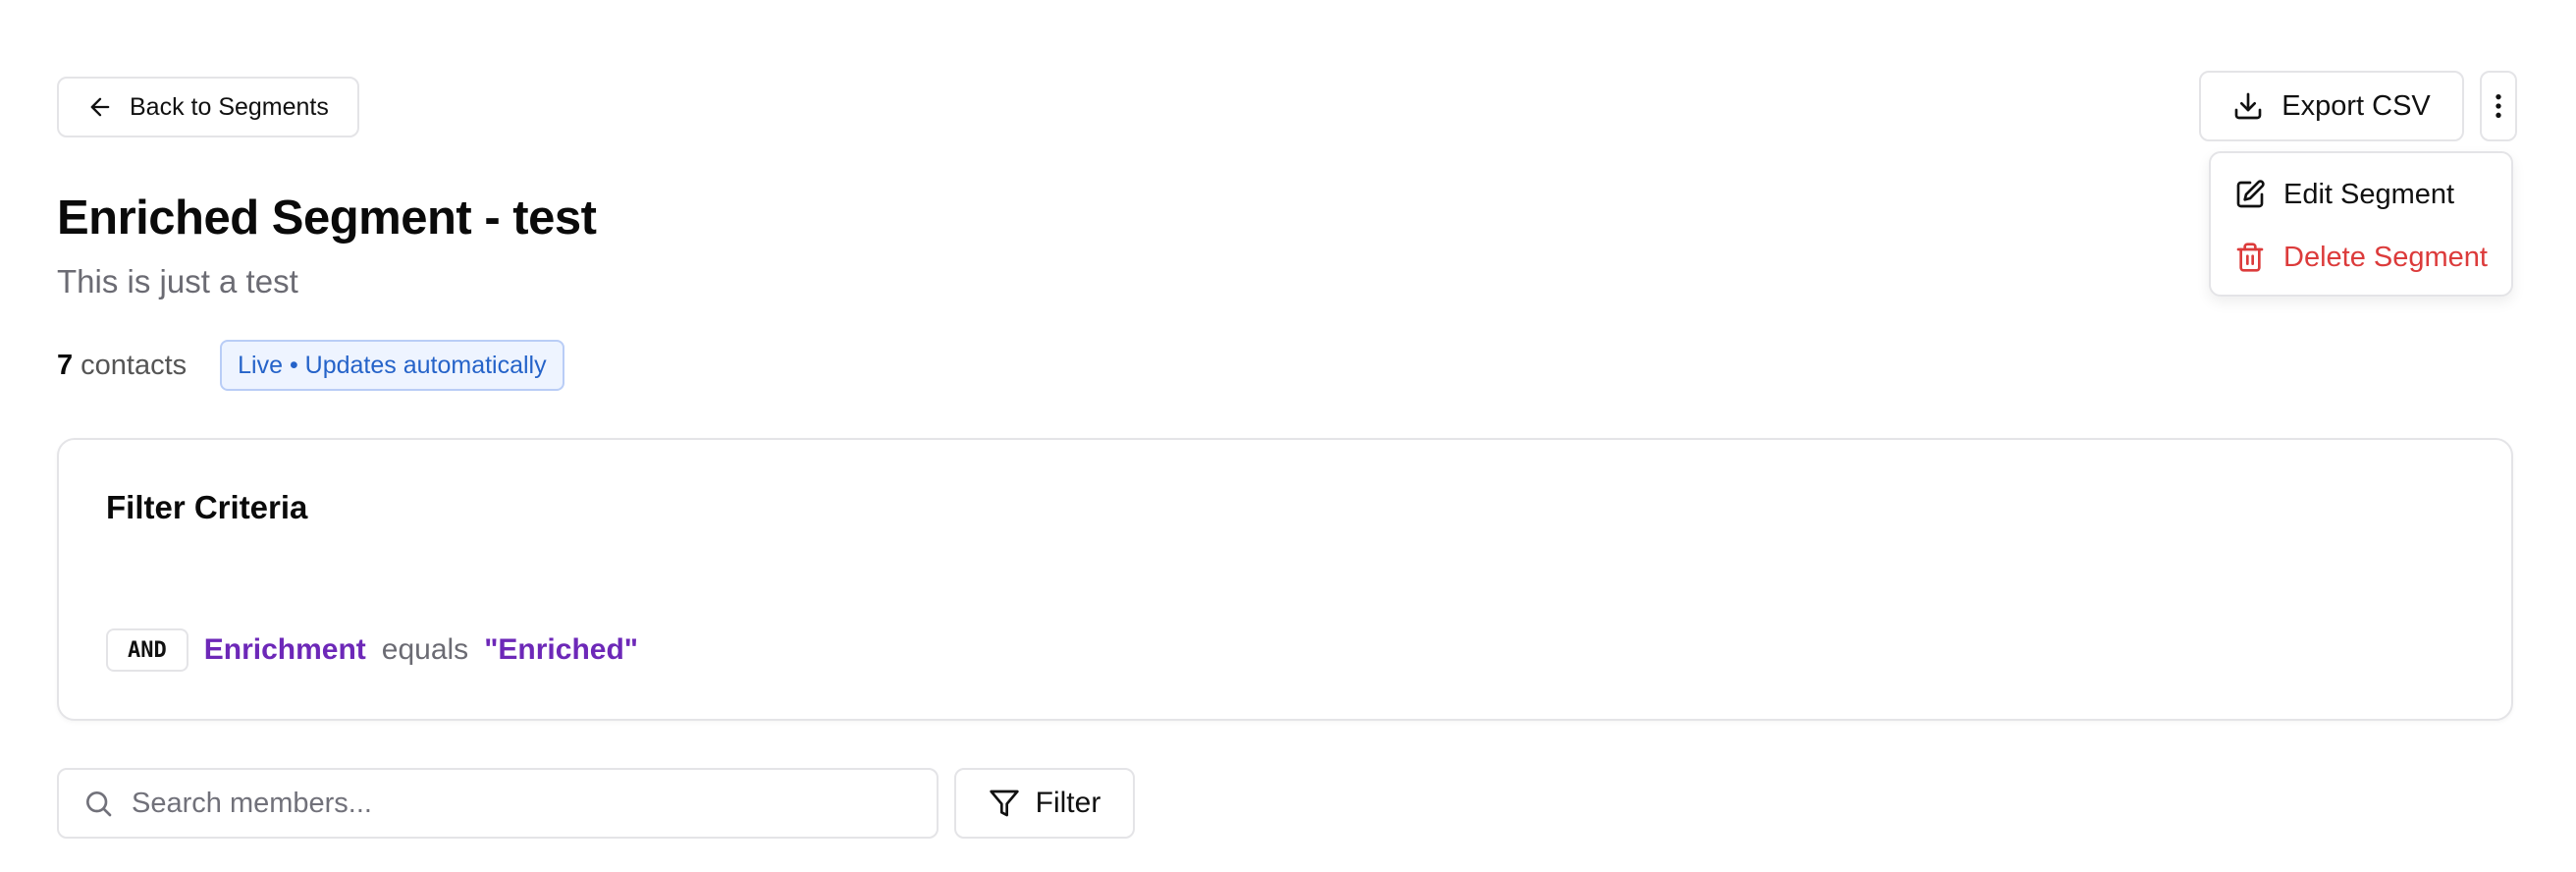 Image resolution: width=2576 pixels, height=872 pixels. Describe the element at coordinates (1068, 803) in the screenshot. I see `filter-button-label: Filter` at that location.